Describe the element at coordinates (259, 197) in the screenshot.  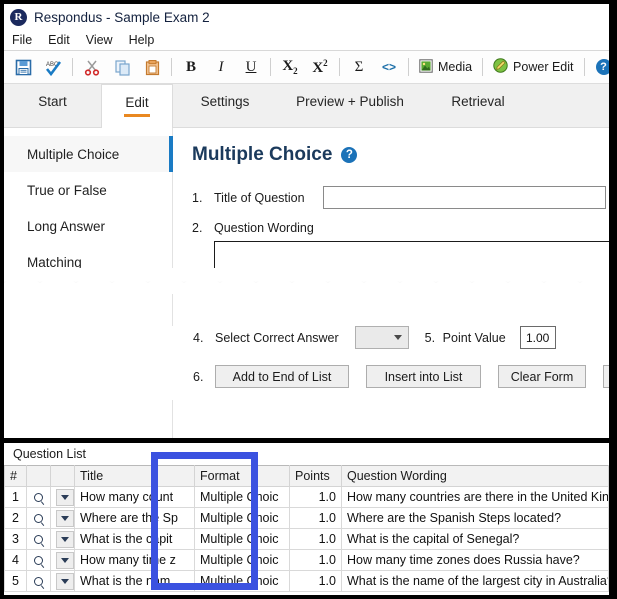
I see `title-of-question-label: Title of Question` at that location.